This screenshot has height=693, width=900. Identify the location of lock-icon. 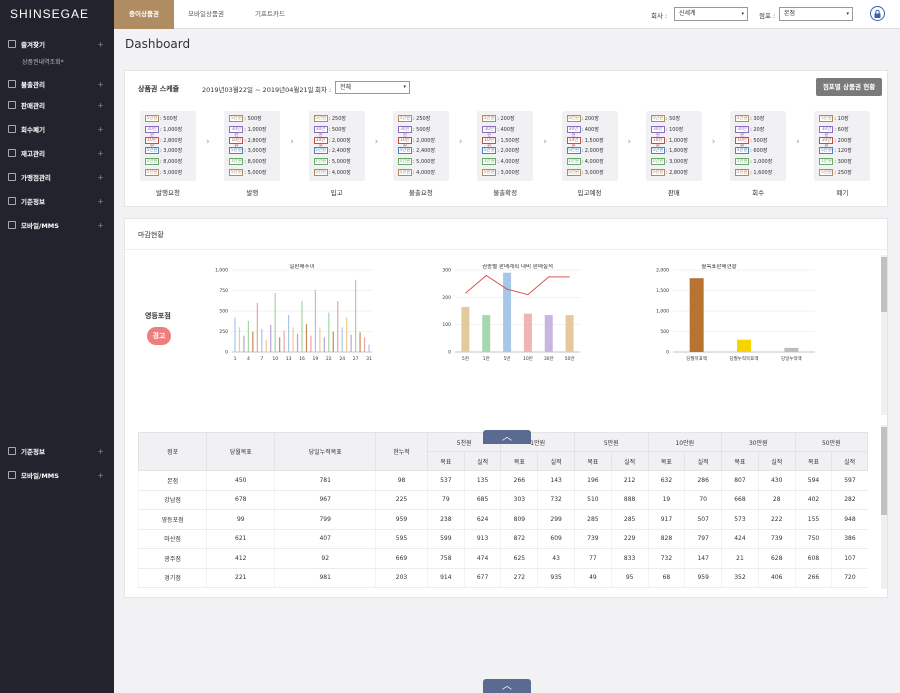
(877, 13).